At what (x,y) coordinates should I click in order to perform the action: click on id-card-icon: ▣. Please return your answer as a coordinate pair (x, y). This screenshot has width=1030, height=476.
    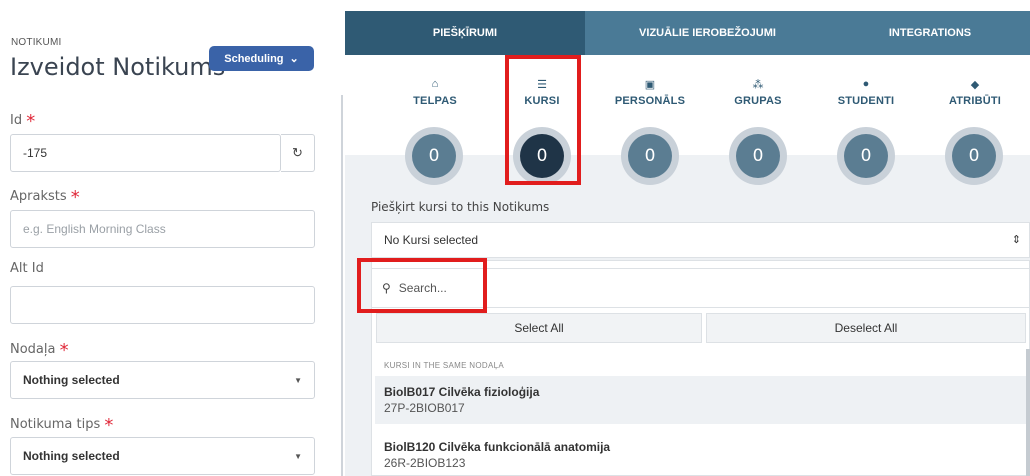
    Looking at the image, I should click on (650, 85).